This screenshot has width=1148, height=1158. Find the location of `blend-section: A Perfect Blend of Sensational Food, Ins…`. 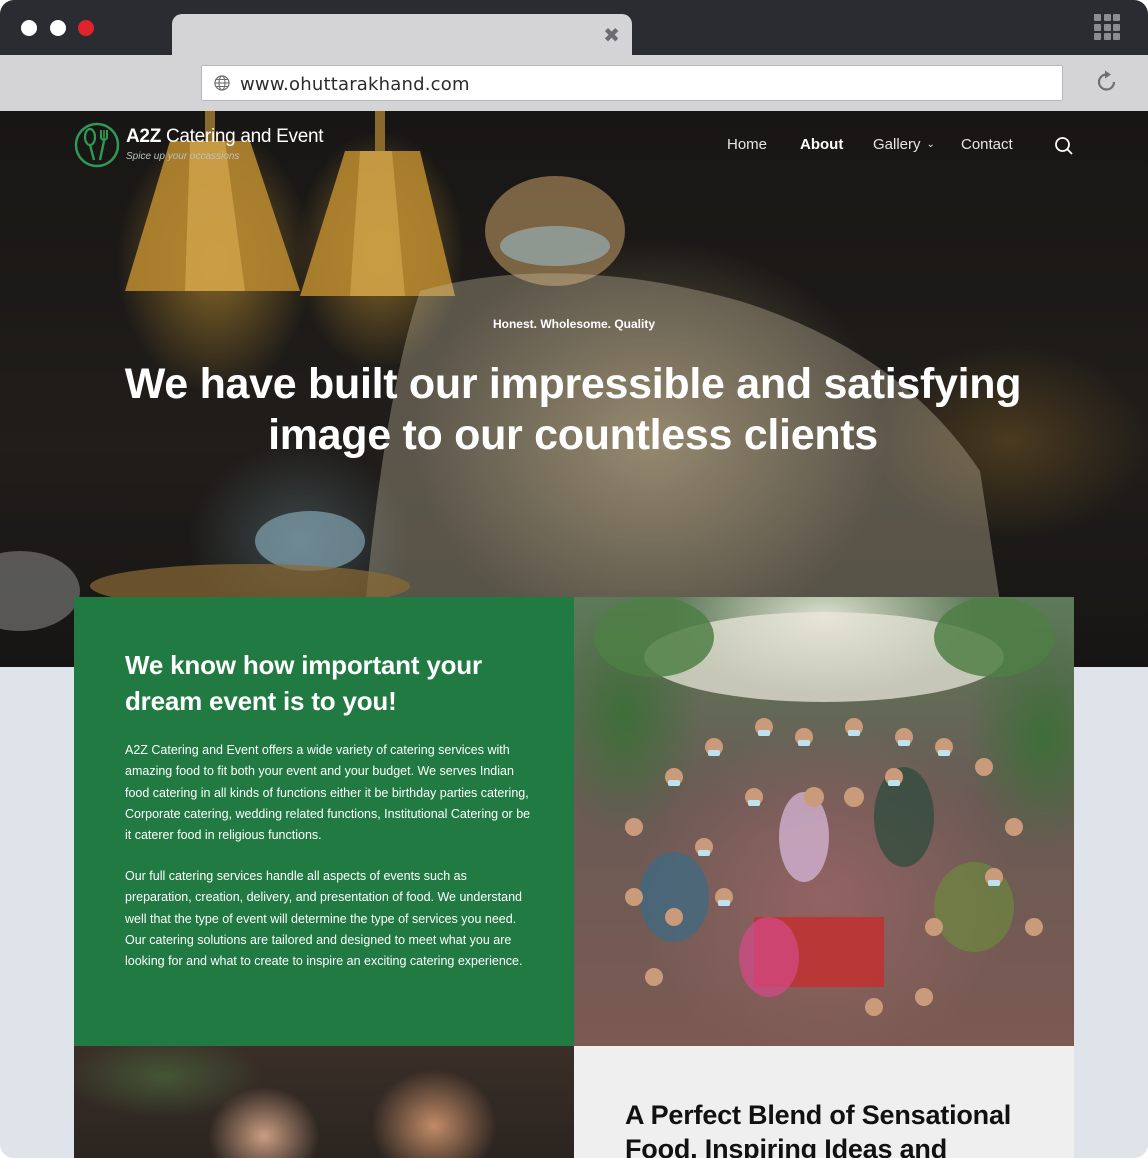

blend-section: A Perfect Blend of Sensational Food, Ins… is located at coordinates (824, 1102).